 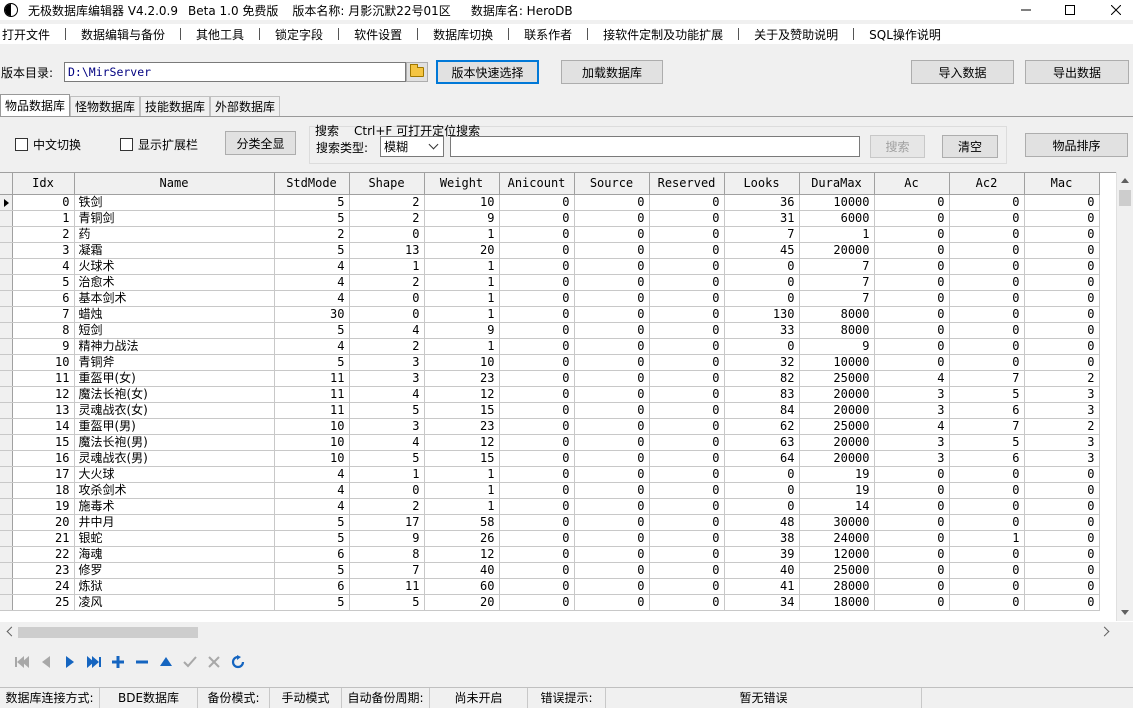 I want to click on nav-refresh-button, so click(x=238, y=662).